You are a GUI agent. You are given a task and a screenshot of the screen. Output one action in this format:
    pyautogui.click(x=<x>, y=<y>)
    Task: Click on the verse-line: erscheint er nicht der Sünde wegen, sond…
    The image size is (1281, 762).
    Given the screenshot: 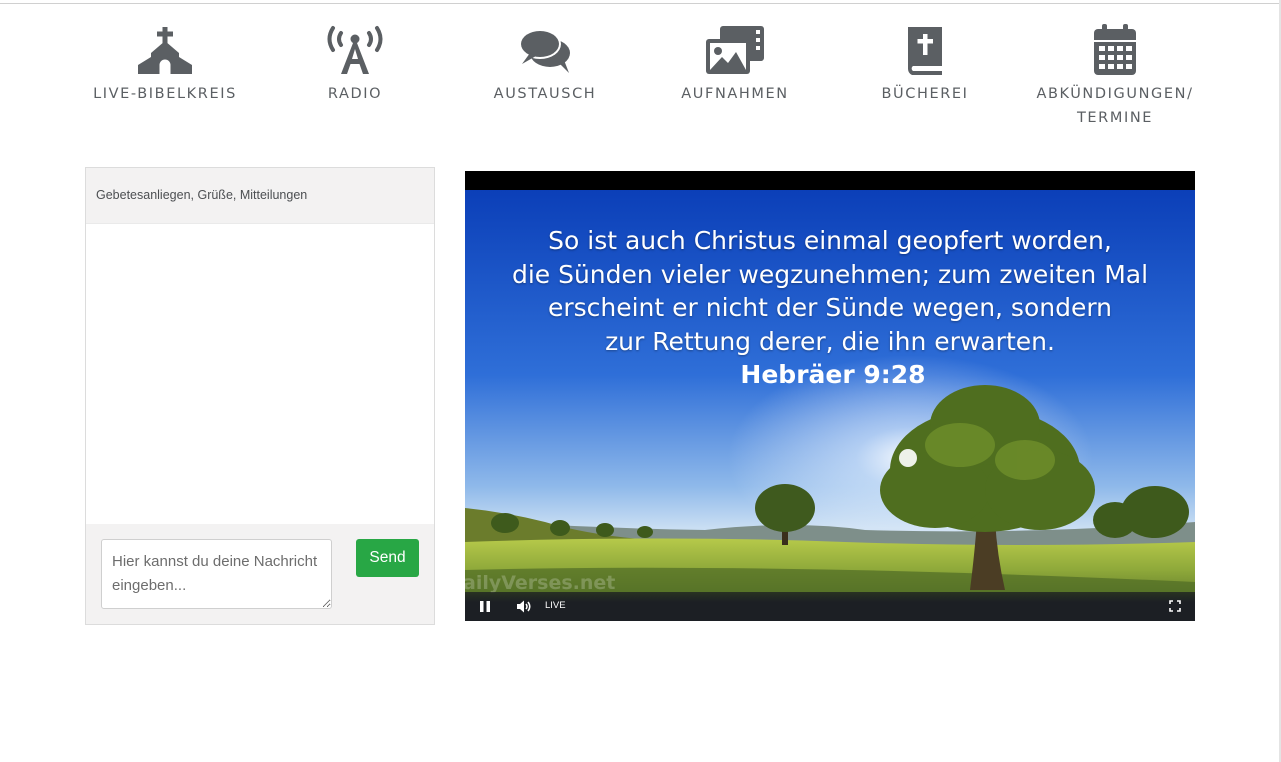 What is the action you would take?
    pyautogui.click(x=830, y=307)
    